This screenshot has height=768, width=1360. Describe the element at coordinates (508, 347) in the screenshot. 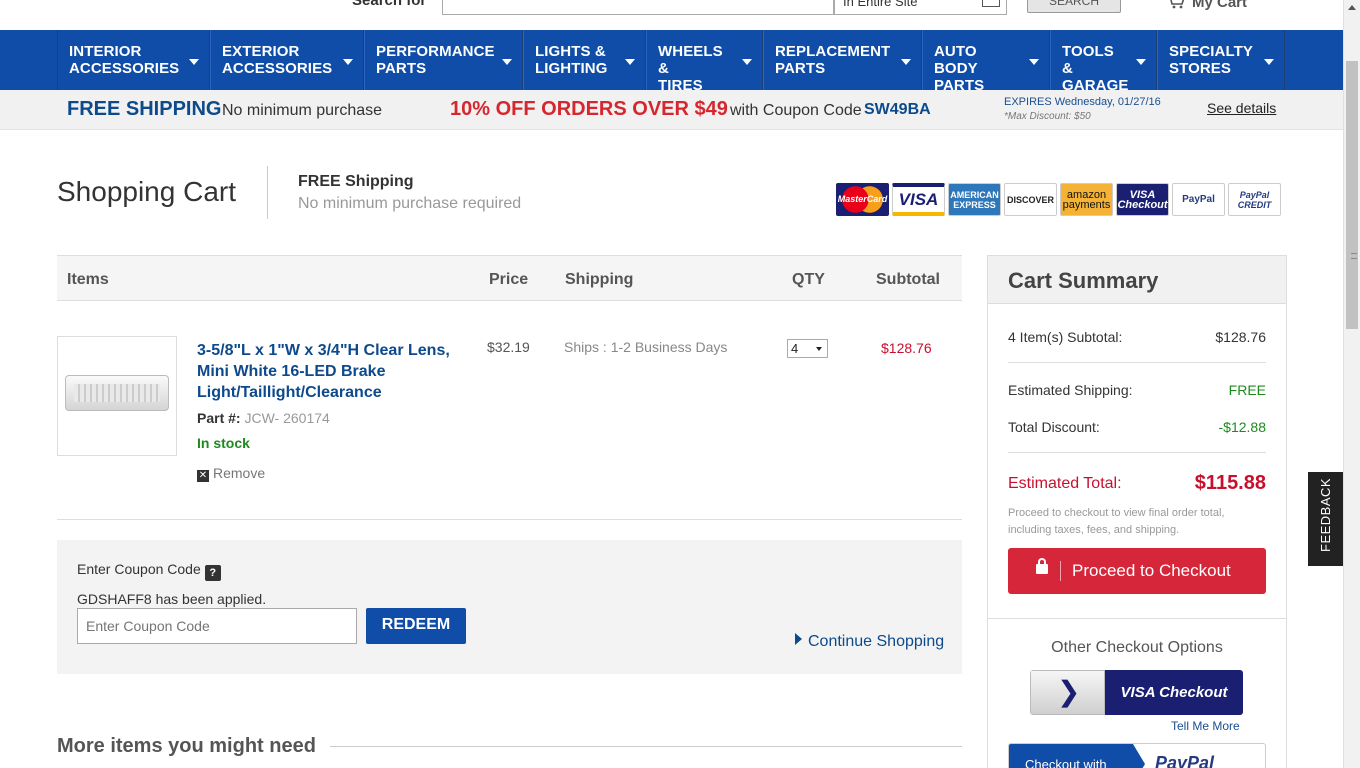

I see `item-price: $32.19` at that location.